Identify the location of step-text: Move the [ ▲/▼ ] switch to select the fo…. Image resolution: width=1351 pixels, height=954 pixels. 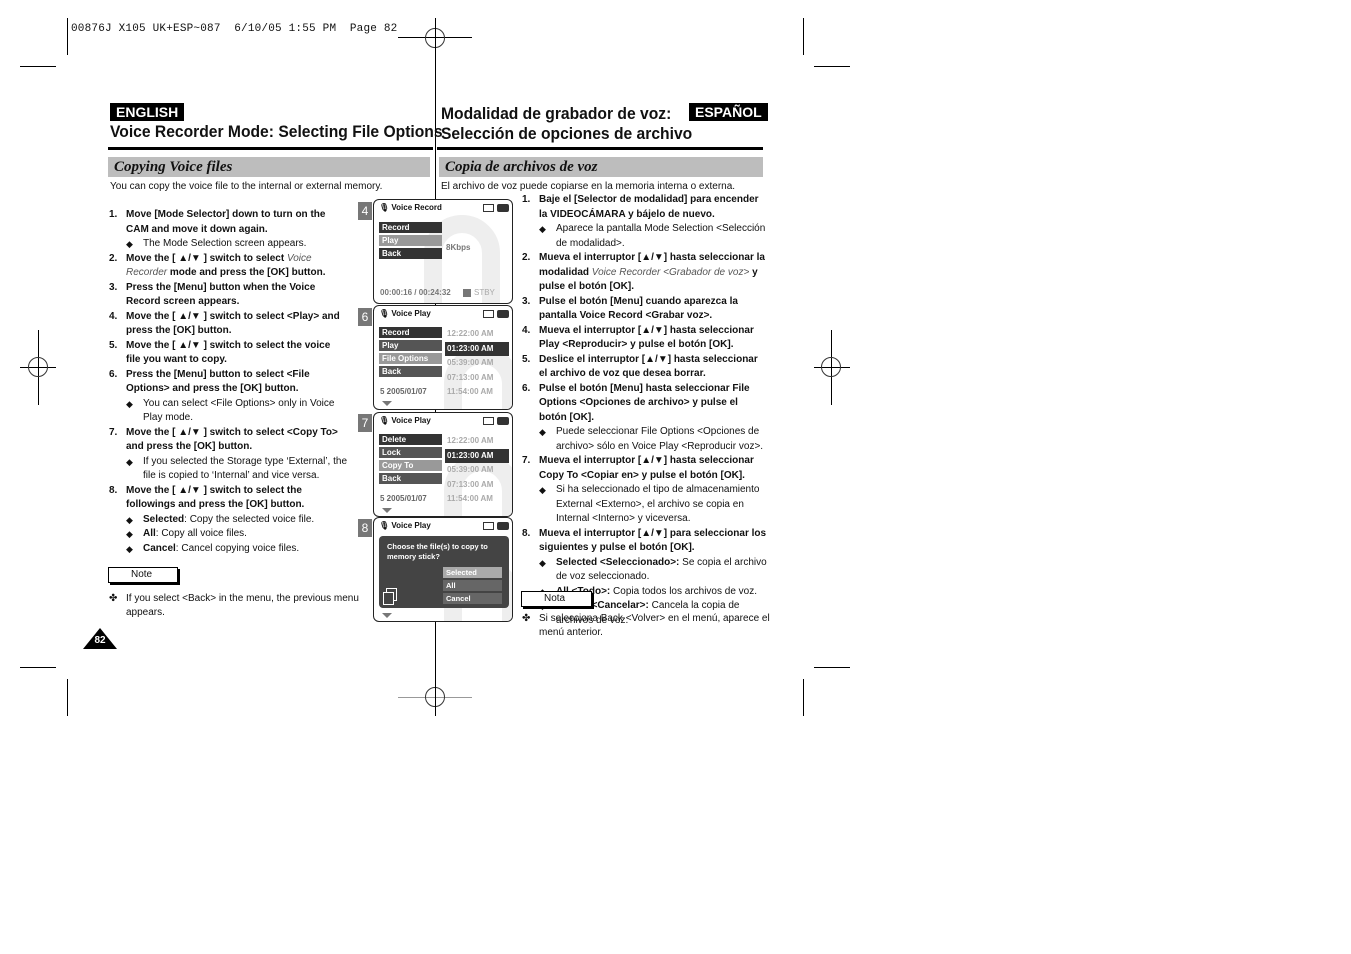
(215, 497).